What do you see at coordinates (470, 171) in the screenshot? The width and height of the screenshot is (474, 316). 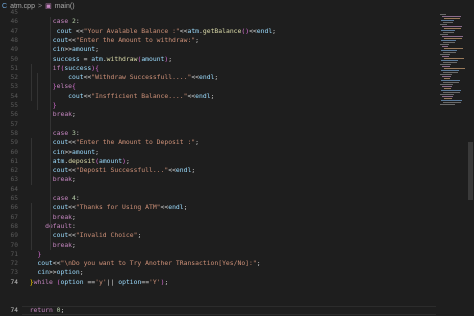 I see `scrollbar-thumb` at bounding box center [470, 171].